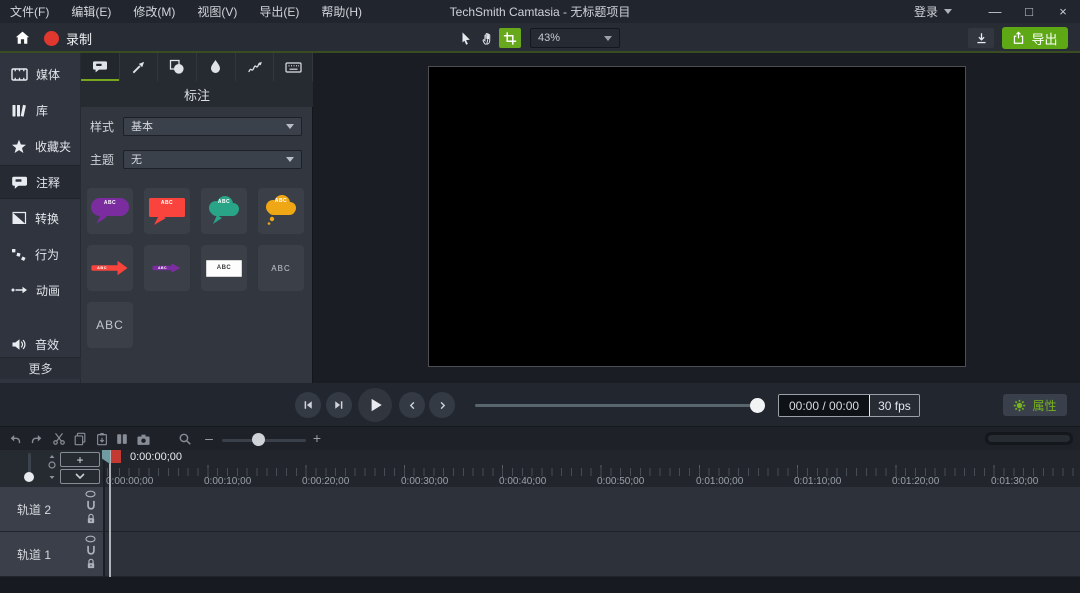 This screenshot has height=593, width=1080. What do you see at coordinates (102, 439) in the screenshot?
I see `paste-button` at bounding box center [102, 439].